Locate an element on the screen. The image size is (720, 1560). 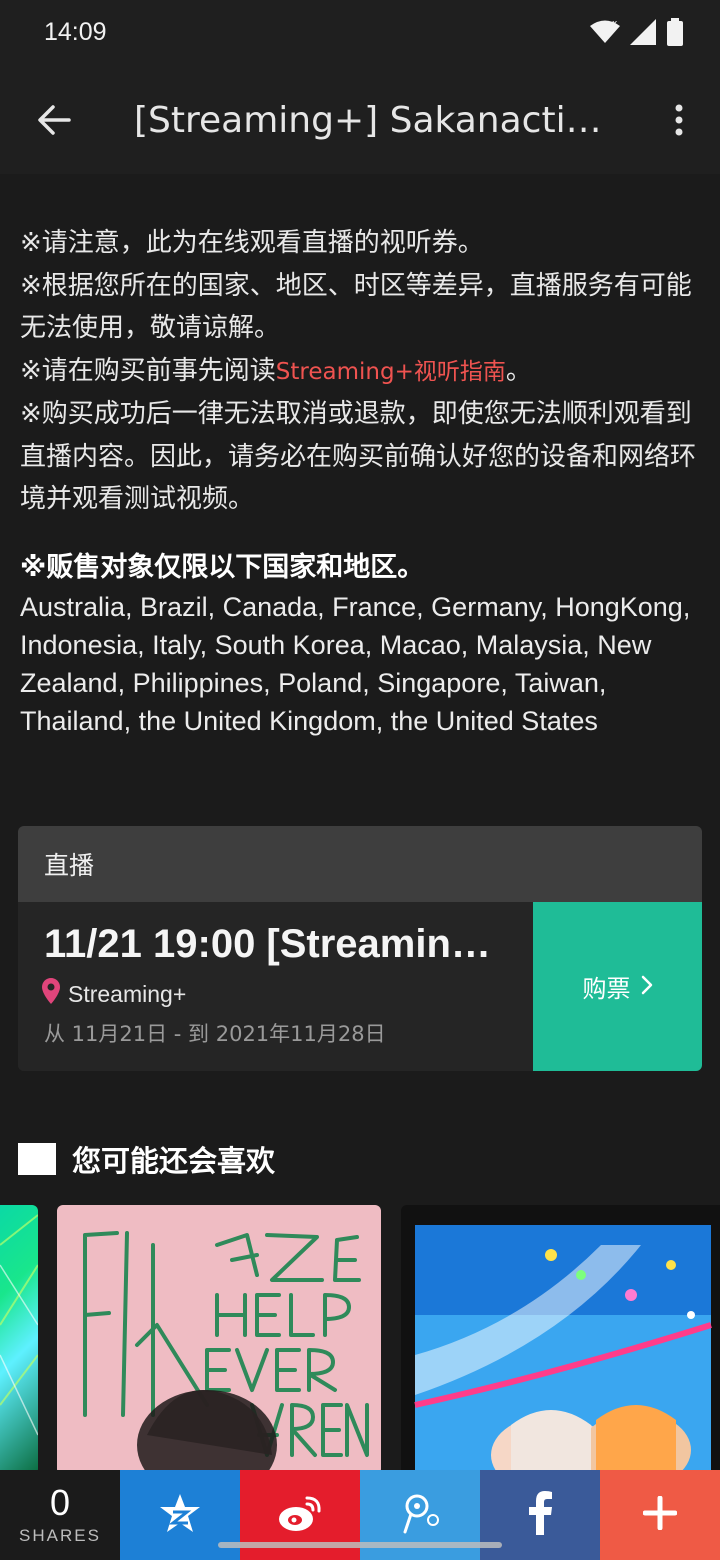
notice-line-1: ※请注意，此为在线观看直播的视听券。 is located at coordinates (252, 243).